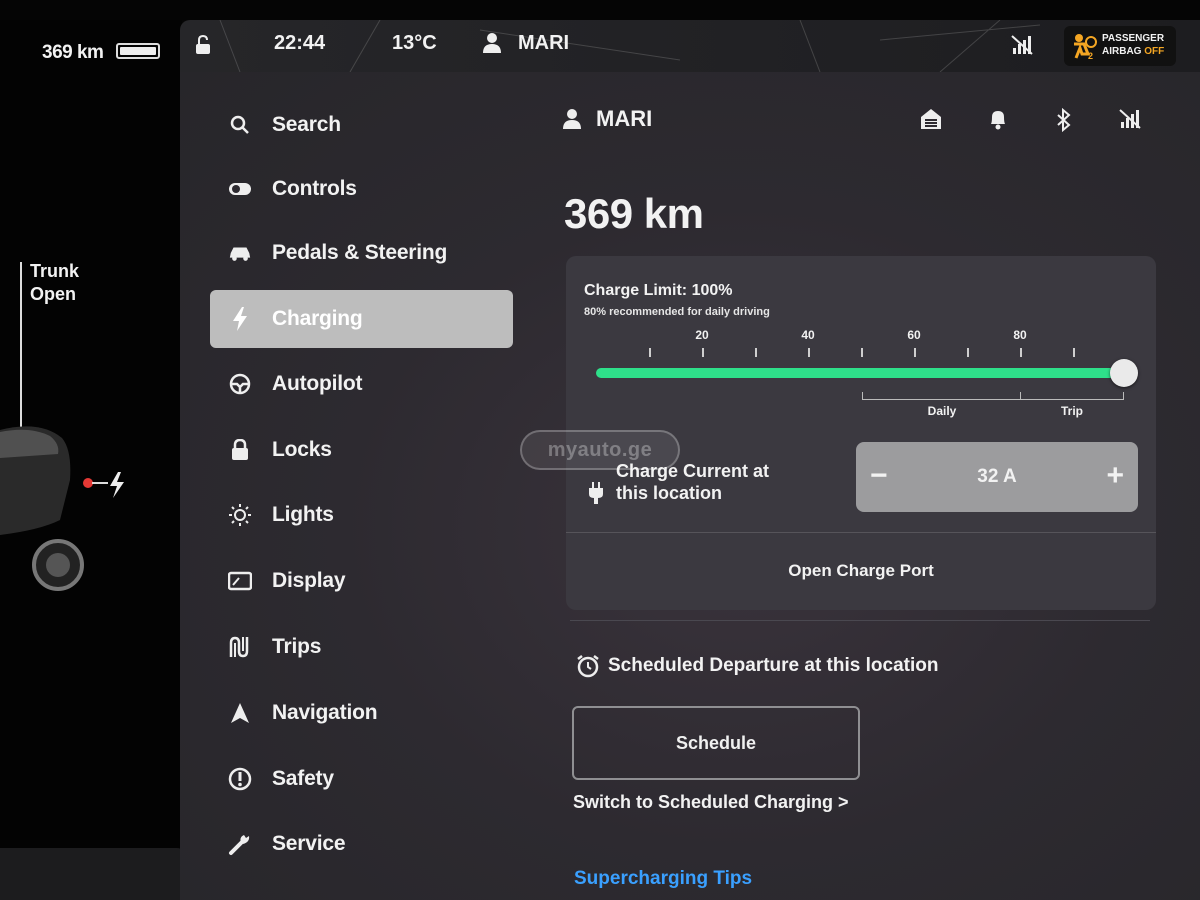  I want to click on safety-icon, so click(240, 779).